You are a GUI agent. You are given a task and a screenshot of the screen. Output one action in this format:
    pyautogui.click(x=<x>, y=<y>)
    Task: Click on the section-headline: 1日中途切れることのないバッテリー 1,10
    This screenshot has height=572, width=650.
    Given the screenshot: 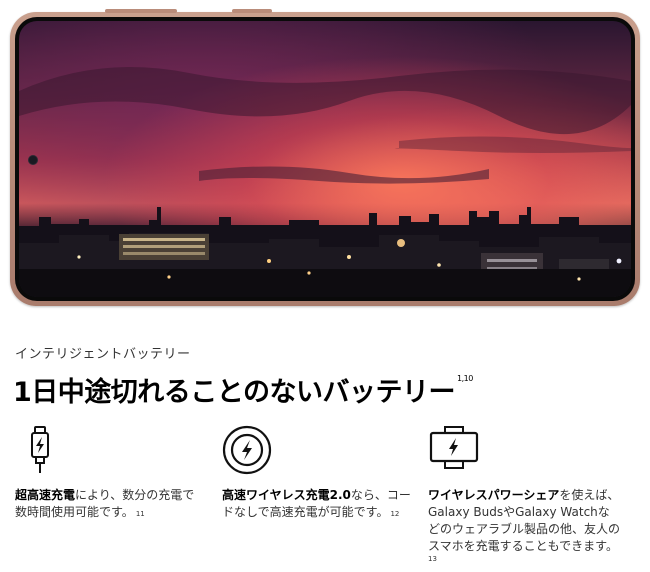 What is the action you would take?
    pyautogui.click(x=243, y=389)
    